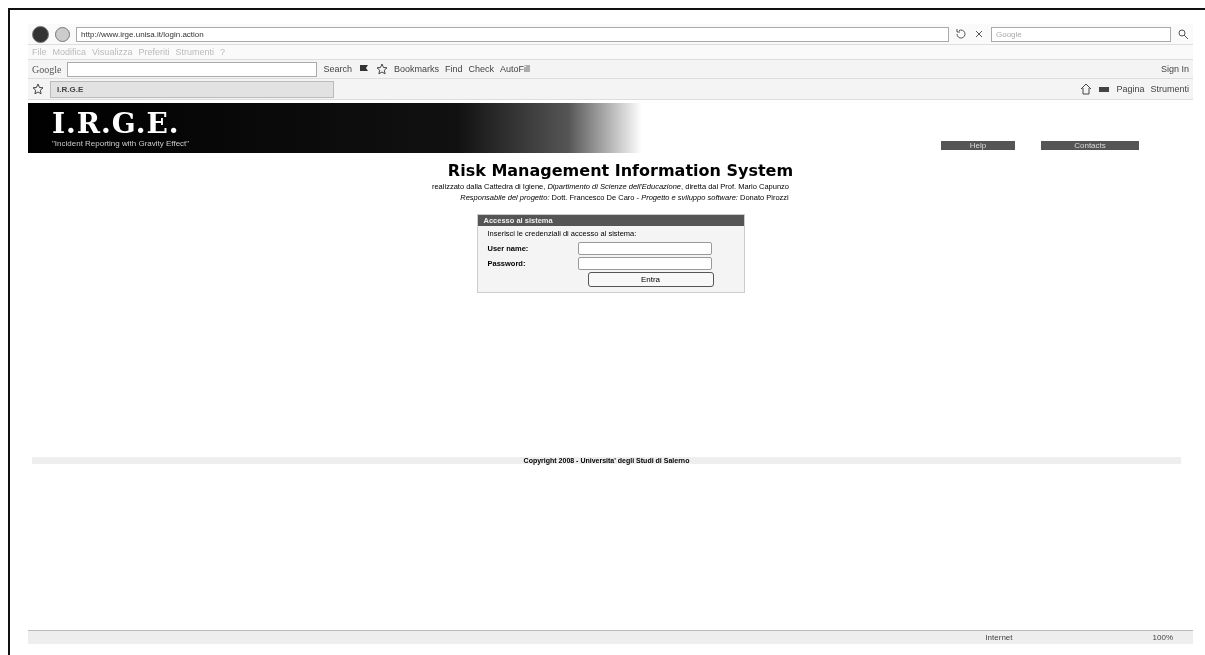 The image size is (1205, 655). I want to click on search-icon, so click(1183, 34).